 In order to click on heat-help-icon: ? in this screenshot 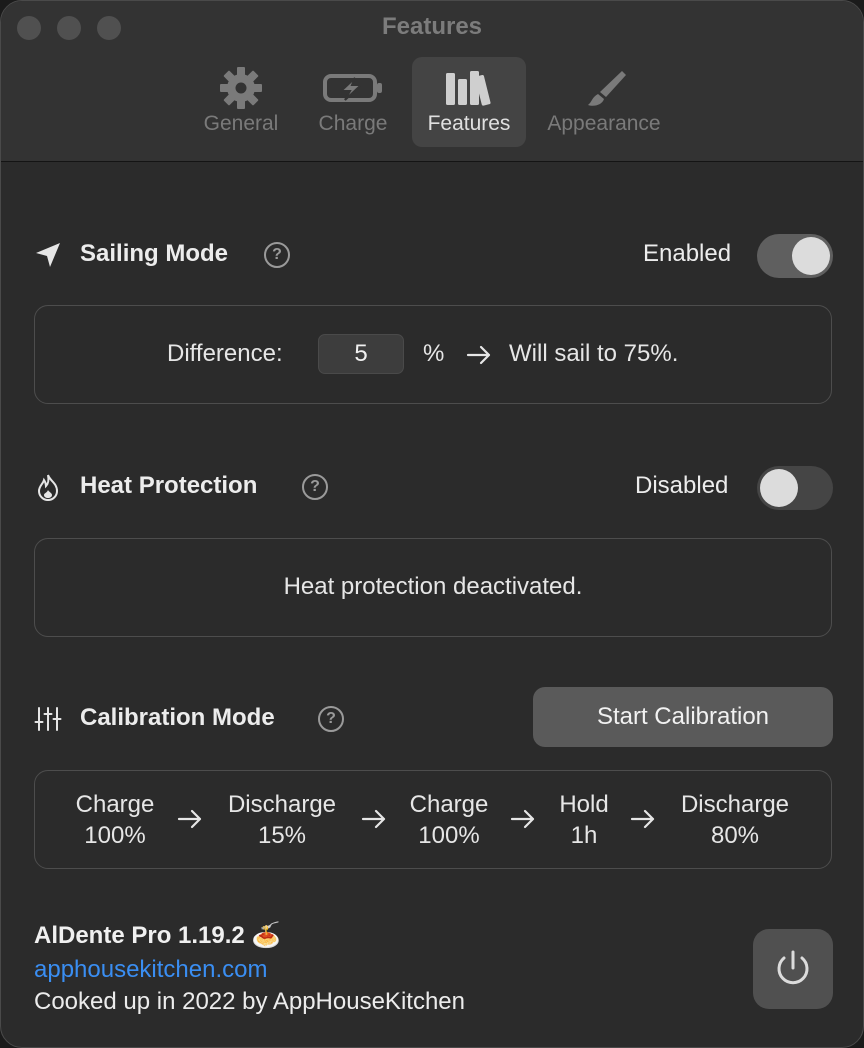, I will do `click(315, 487)`.